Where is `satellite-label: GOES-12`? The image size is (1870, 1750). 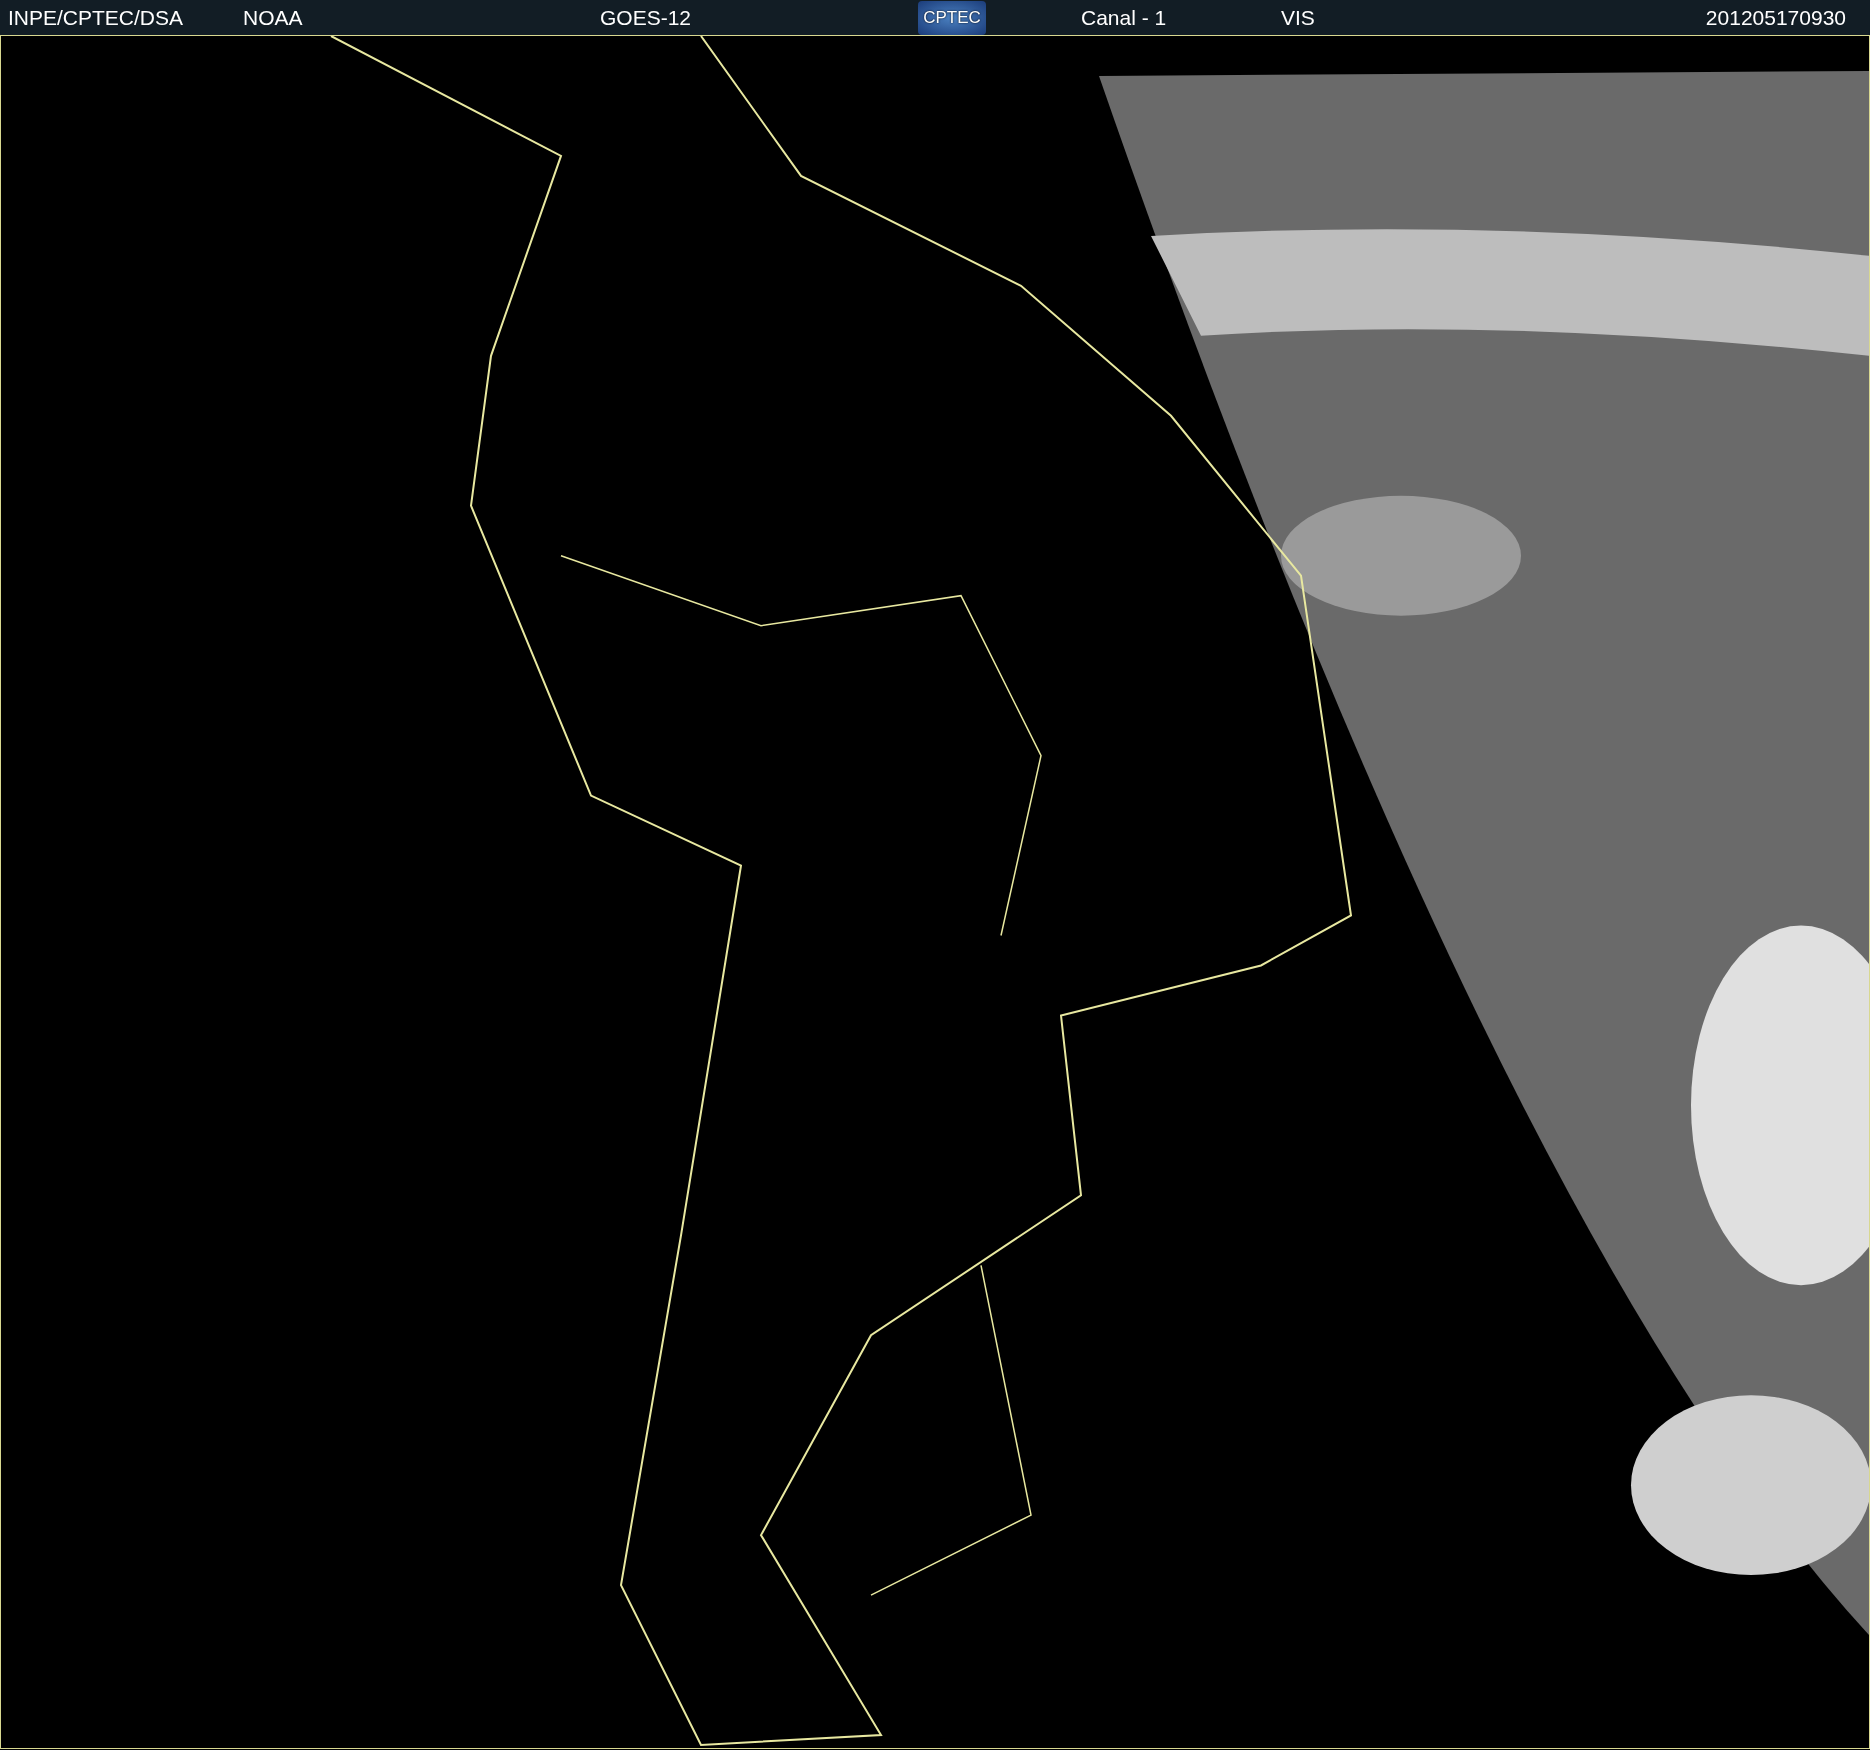 satellite-label: GOES-12 is located at coordinates (646, 17).